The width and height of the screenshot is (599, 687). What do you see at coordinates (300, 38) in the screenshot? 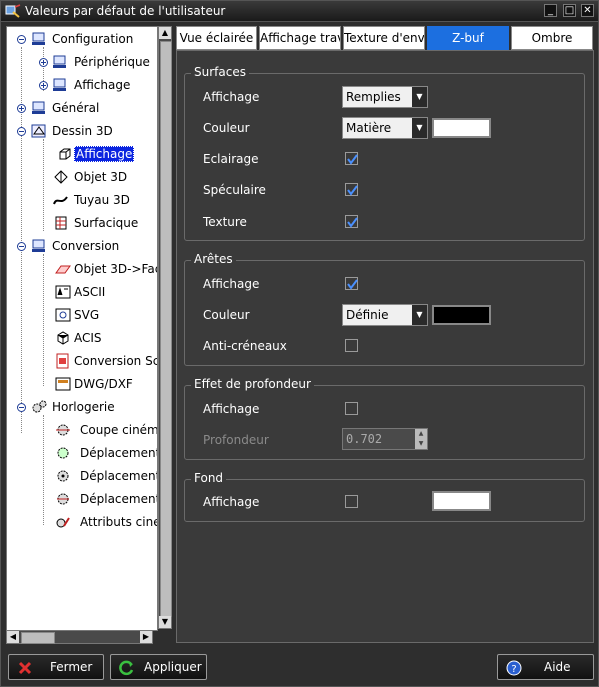
I see `tab-affichage-trav: Affichage trav` at bounding box center [300, 38].